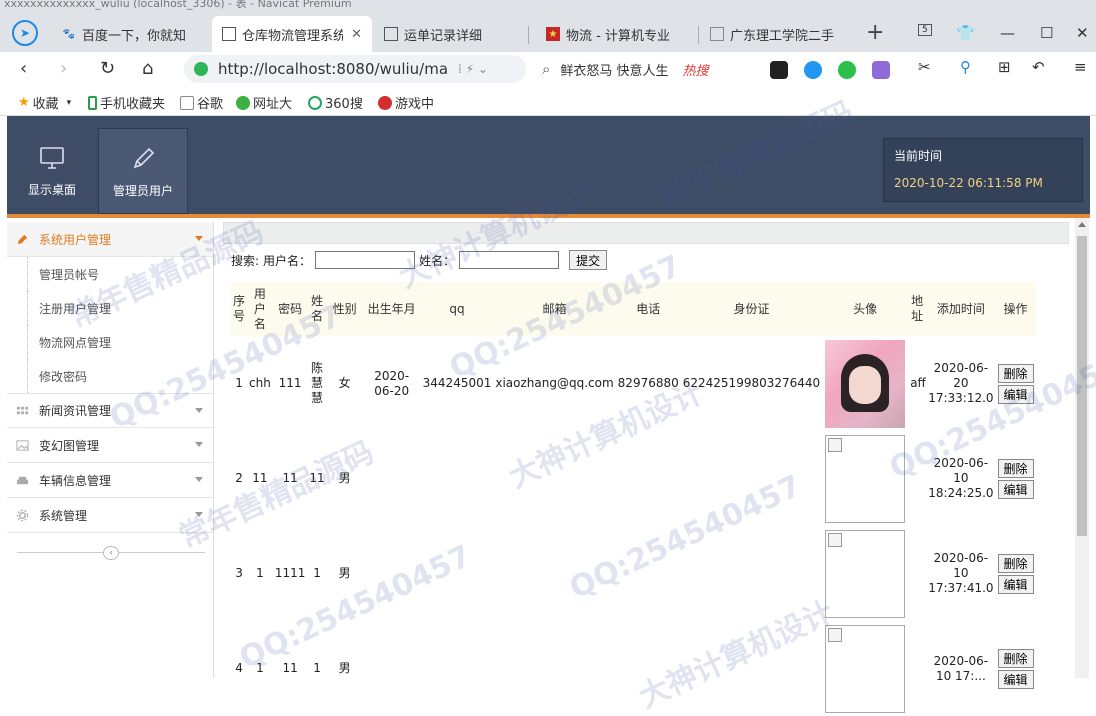  I want to click on submit-button: 提交, so click(588, 260).